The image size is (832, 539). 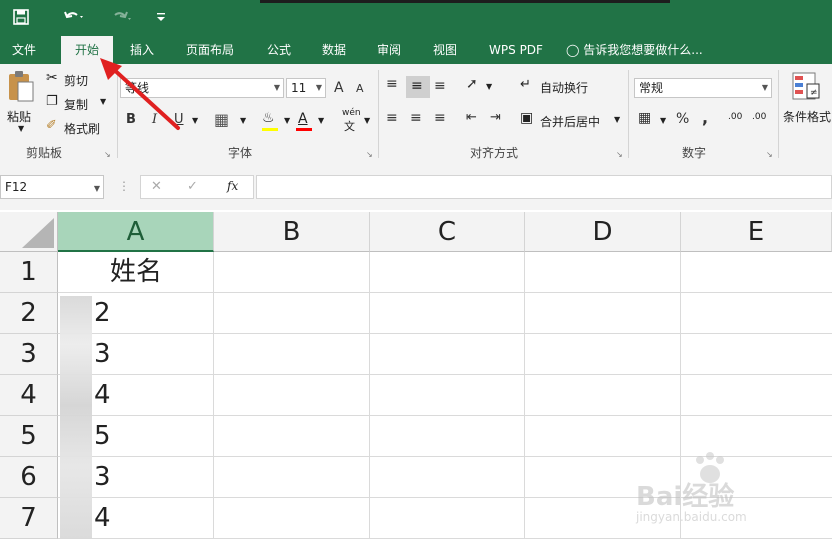 I want to click on title-bar, so click(x=416, y=18).